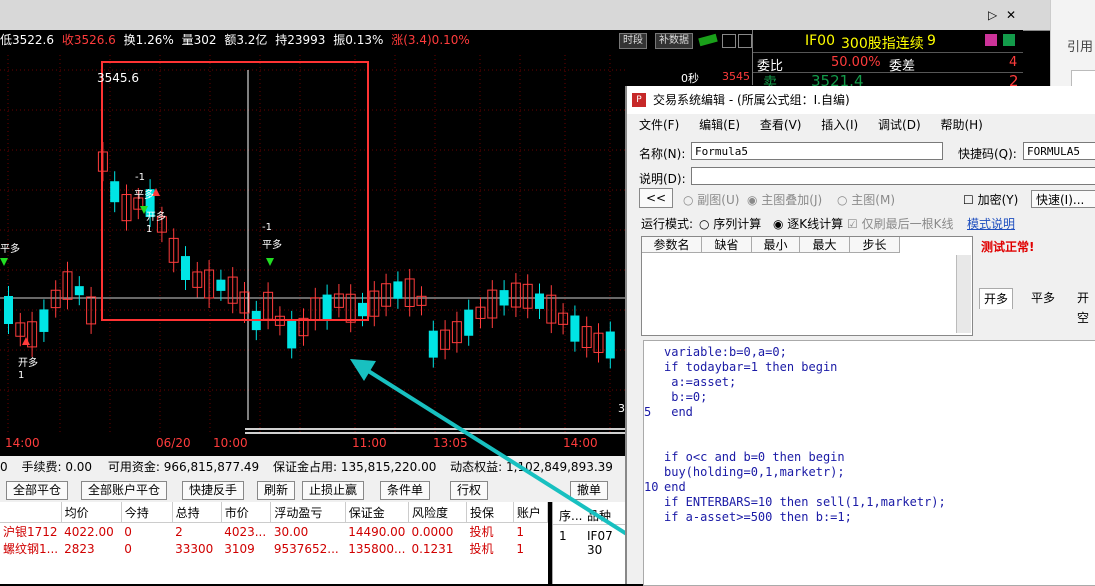 This screenshot has height=586, width=1095. Describe the element at coordinates (776, 245) in the screenshot. I see `param-col-min: 最小` at that location.